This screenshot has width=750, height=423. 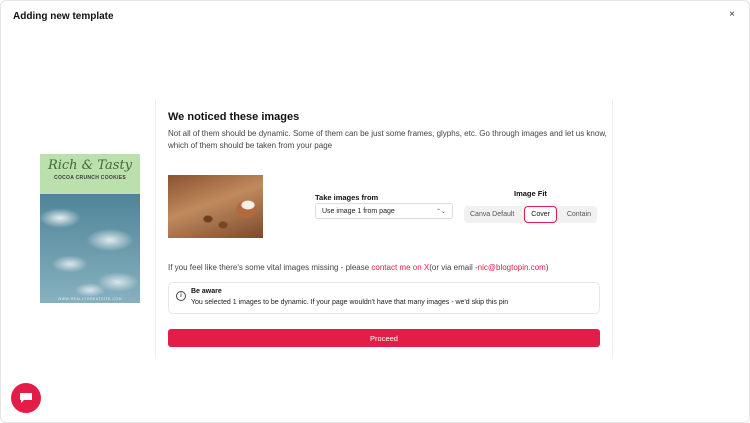 What do you see at coordinates (90, 178) in the screenshot?
I see `preview-subtitle: COCOA CRUNCH COOKIES` at bounding box center [90, 178].